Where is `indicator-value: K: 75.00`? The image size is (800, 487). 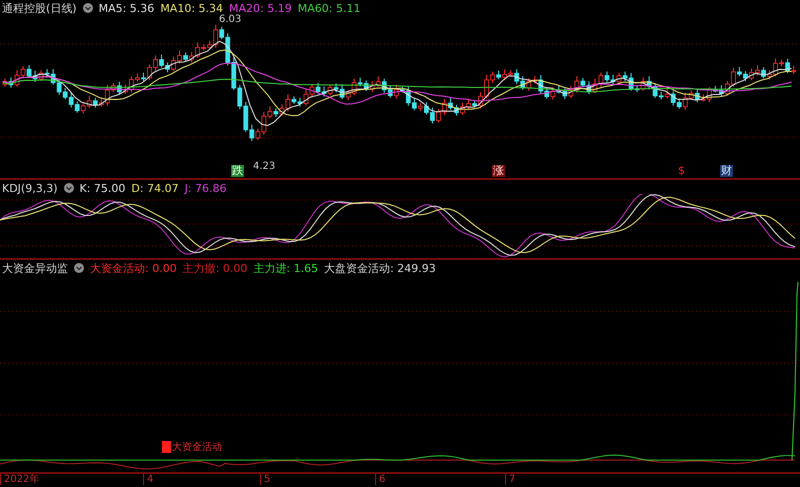
indicator-value: K: 75.00 is located at coordinates (103, 188).